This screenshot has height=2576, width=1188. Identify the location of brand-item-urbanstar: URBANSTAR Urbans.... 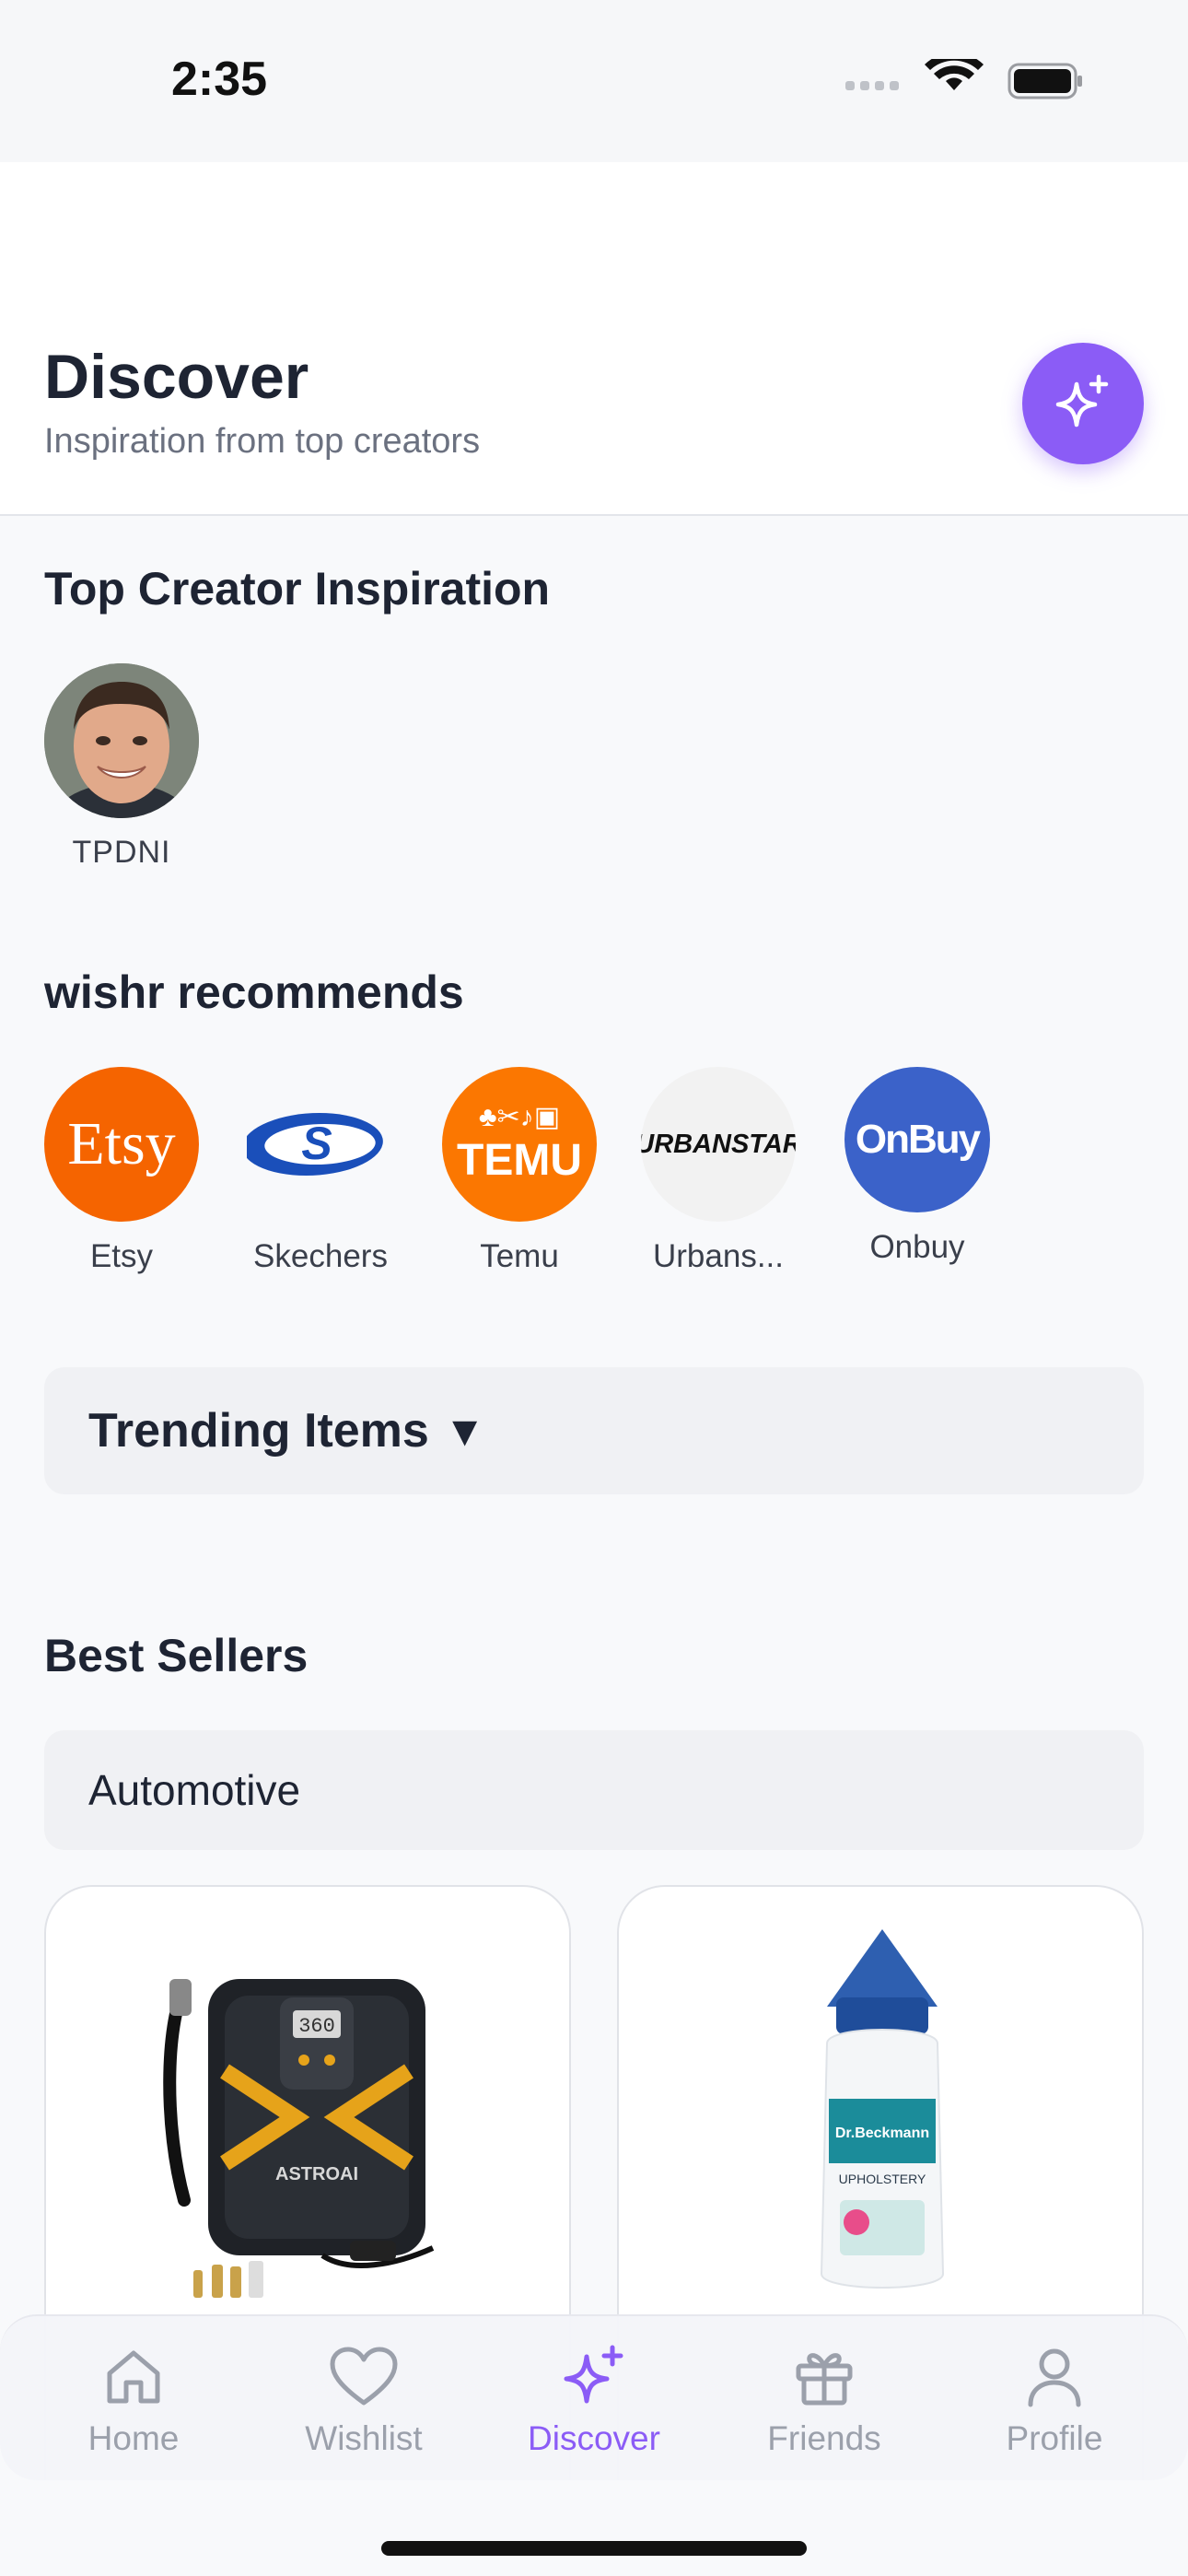
(718, 1171).